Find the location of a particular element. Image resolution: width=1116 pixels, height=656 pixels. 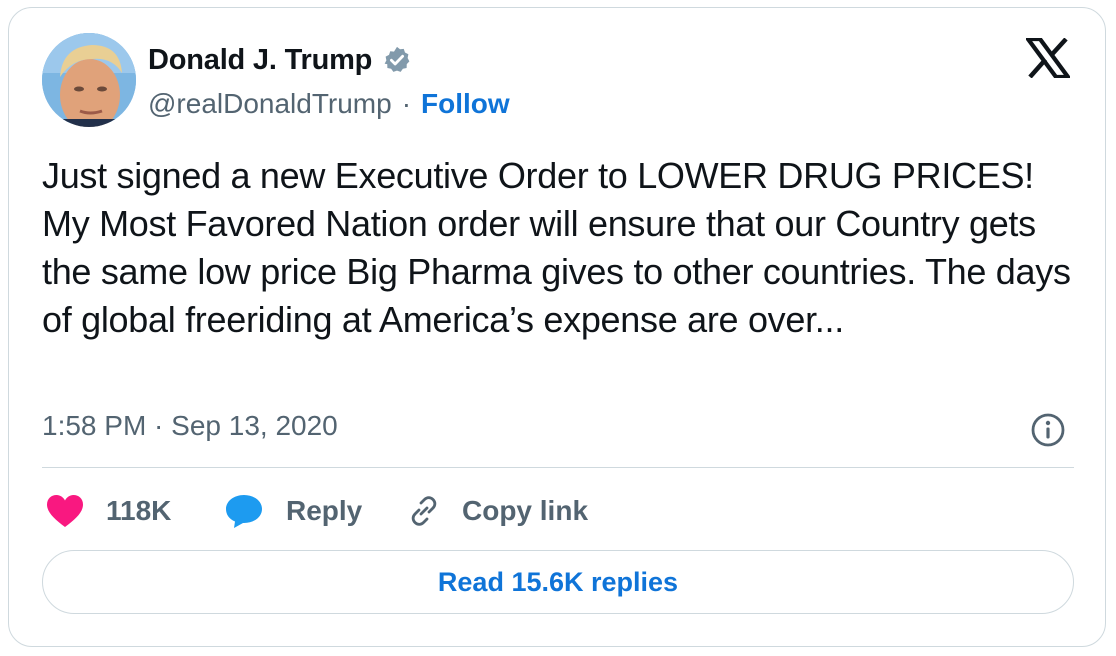

likes-count: 118K is located at coordinates (139, 510).